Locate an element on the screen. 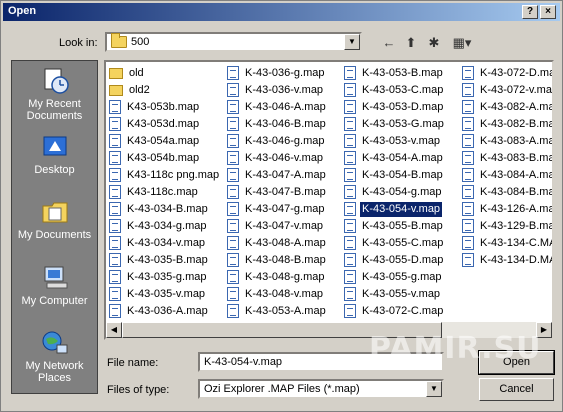 The image size is (563, 412). file-item: K-43-072-C.map is located at coordinates (395, 312).